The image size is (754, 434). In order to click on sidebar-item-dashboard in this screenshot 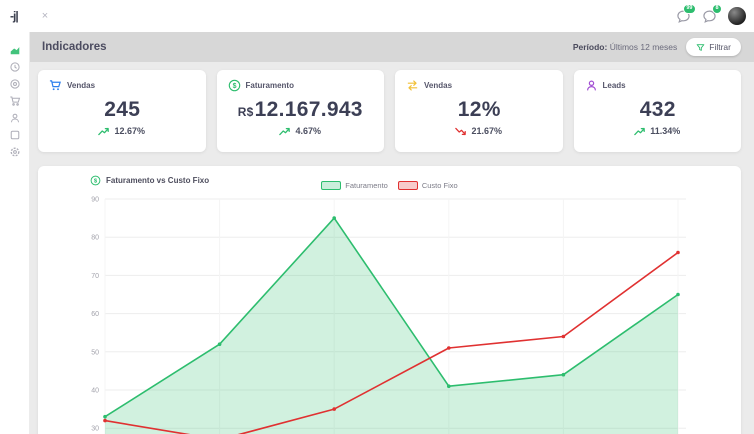, I will do `click(15, 50)`.